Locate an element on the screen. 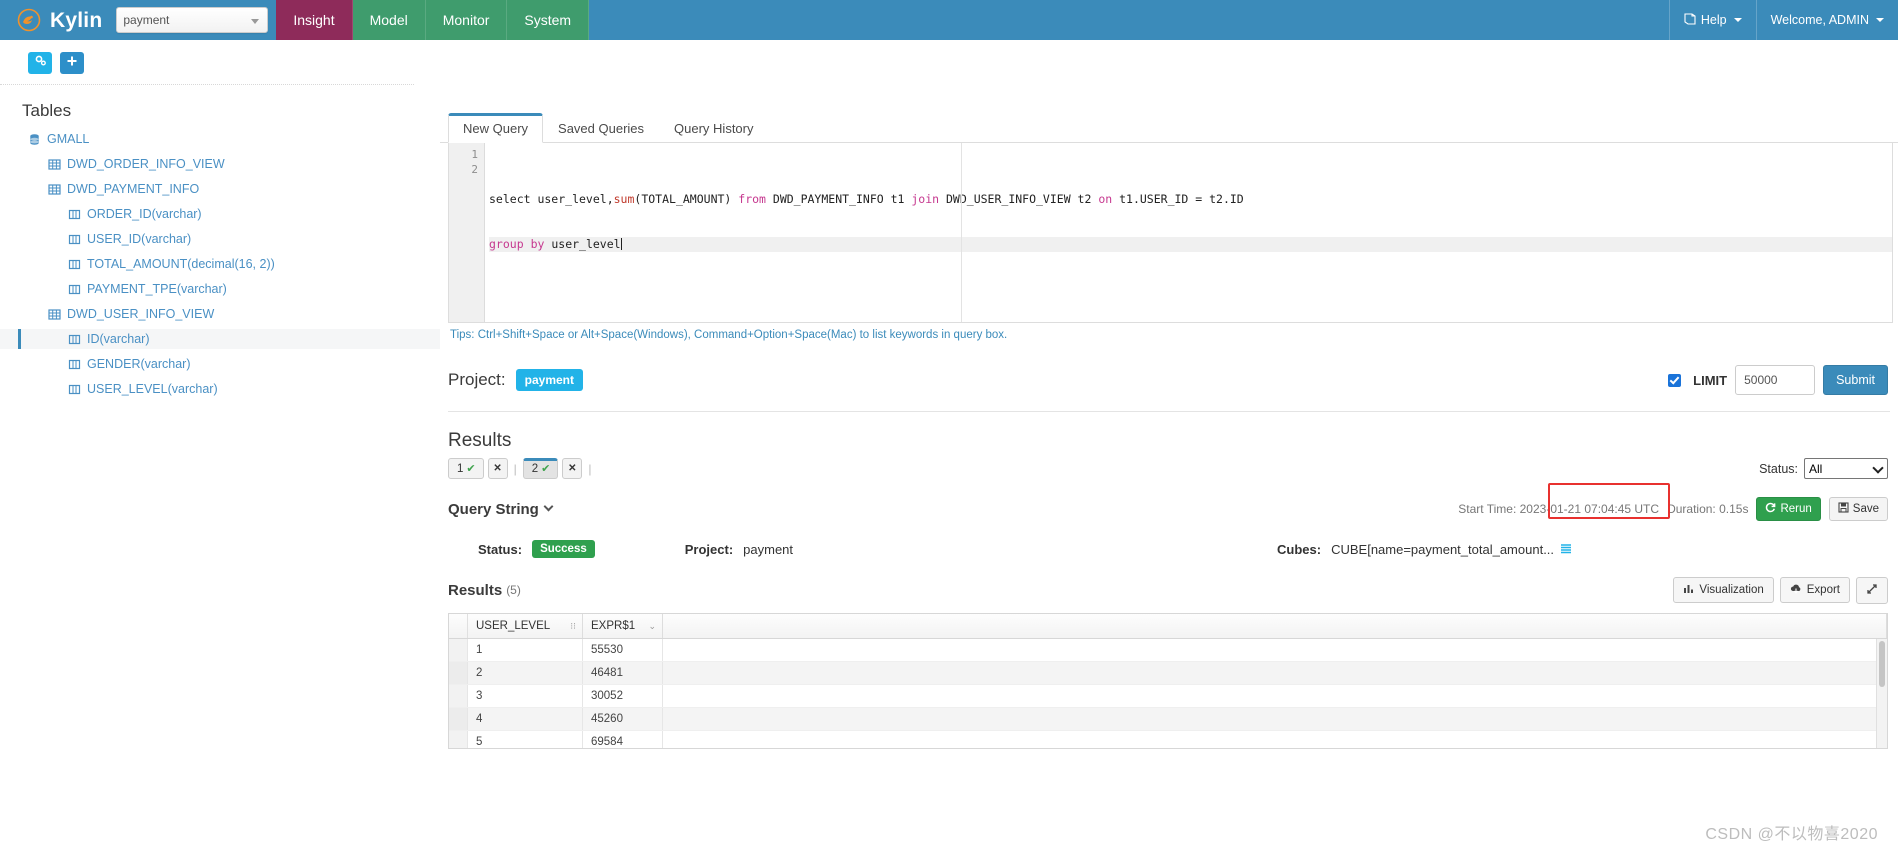 This screenshot has height=856, width=1898. save-button: Save is located at coordinates (1858, 509).